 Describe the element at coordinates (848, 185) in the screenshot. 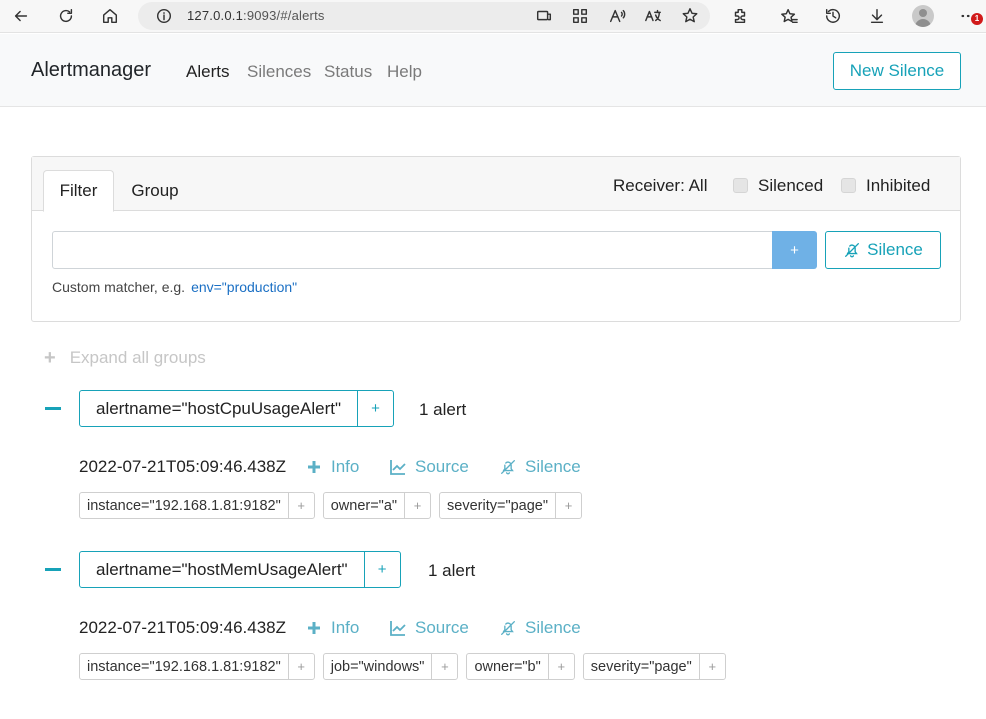

I see `inhibited-checkbox` at that location.